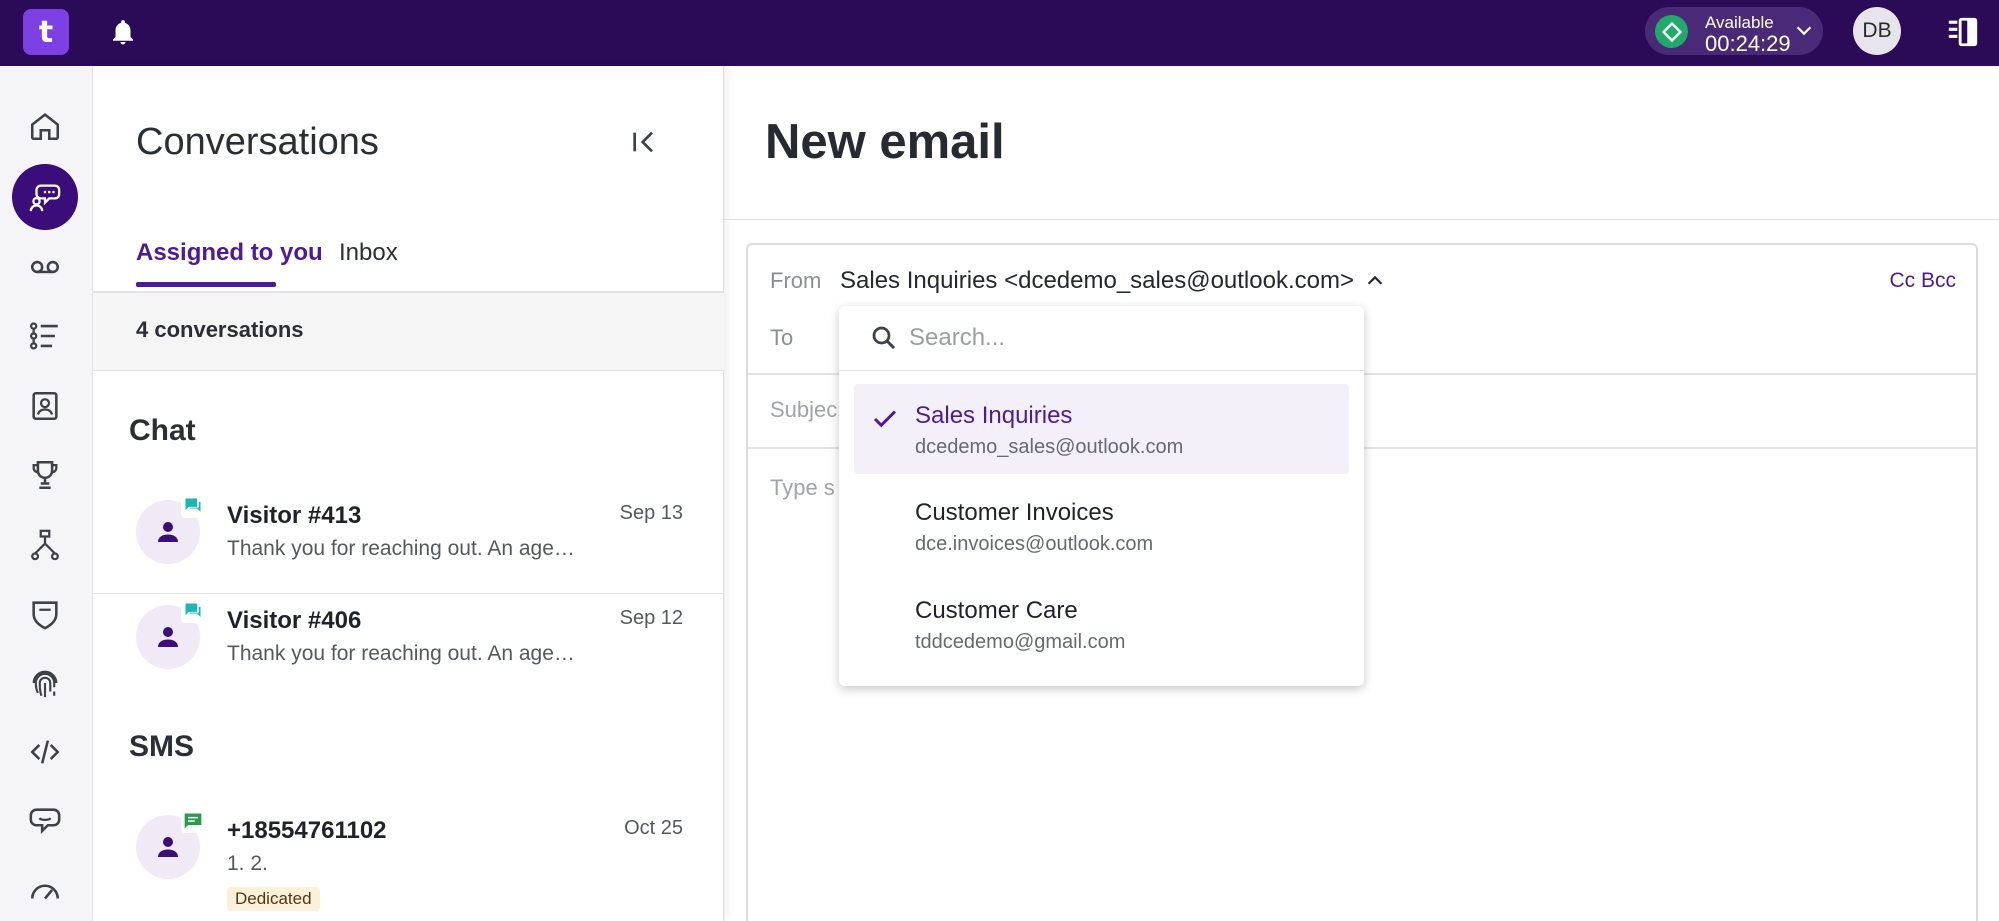 This screenshot has width=1999, height=921. I want to click on contacts-icon, so click(45, 406).